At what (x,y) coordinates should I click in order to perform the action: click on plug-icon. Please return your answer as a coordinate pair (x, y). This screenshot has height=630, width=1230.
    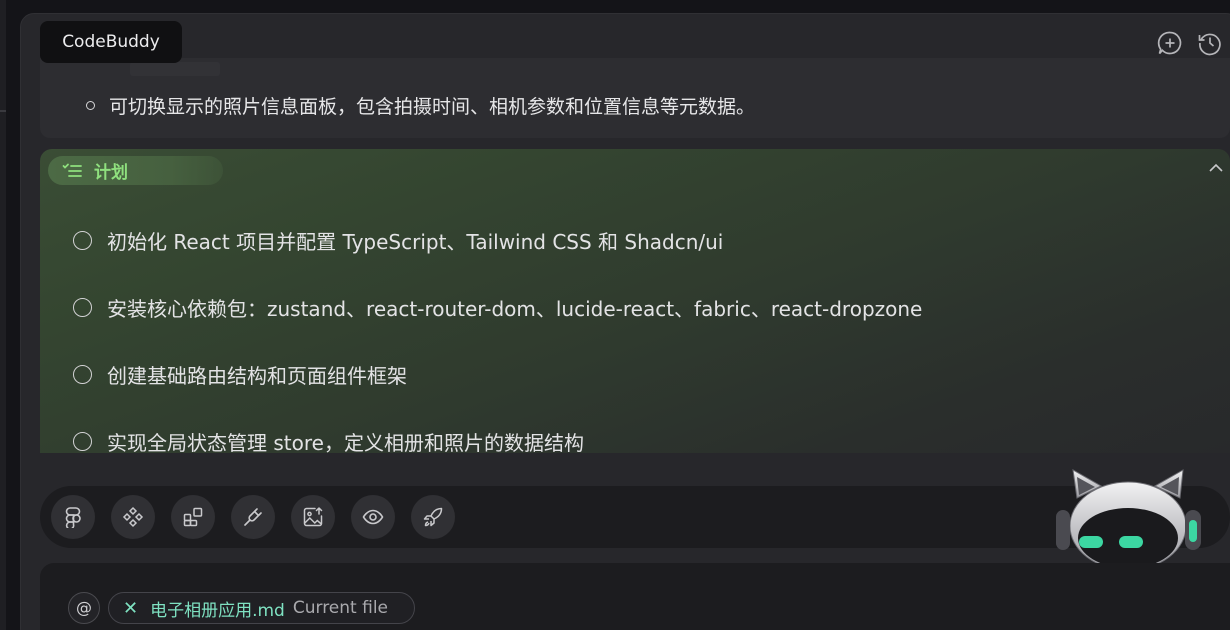
    Looking at the image, I should click on (253, 517).